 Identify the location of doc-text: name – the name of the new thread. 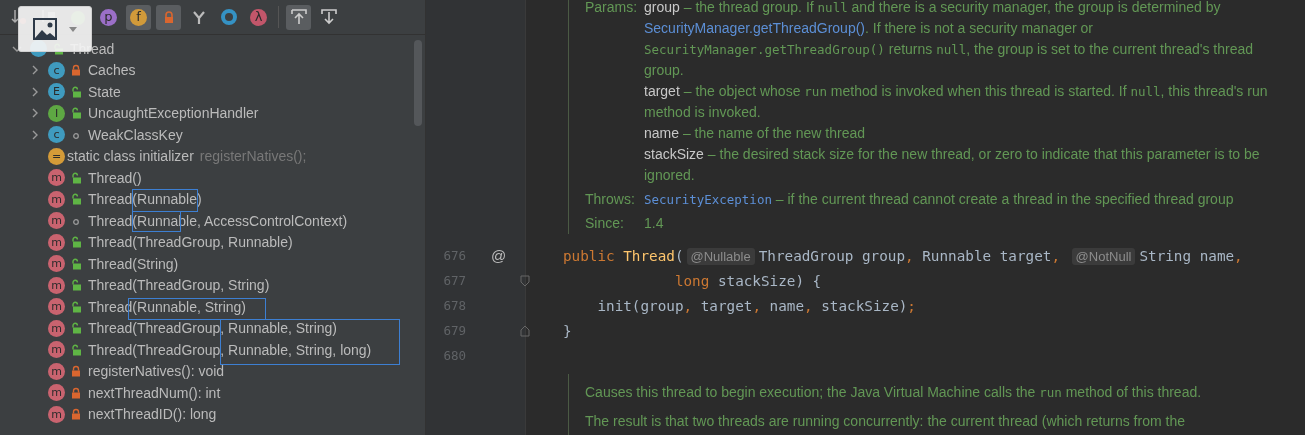
(755, 133).